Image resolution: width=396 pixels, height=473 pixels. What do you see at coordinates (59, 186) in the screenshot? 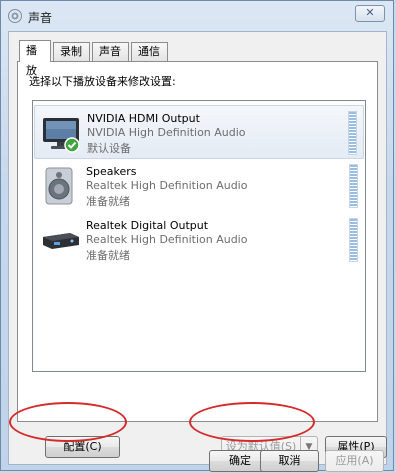
I see `speaker-icon` at bounding box center [59, 186].